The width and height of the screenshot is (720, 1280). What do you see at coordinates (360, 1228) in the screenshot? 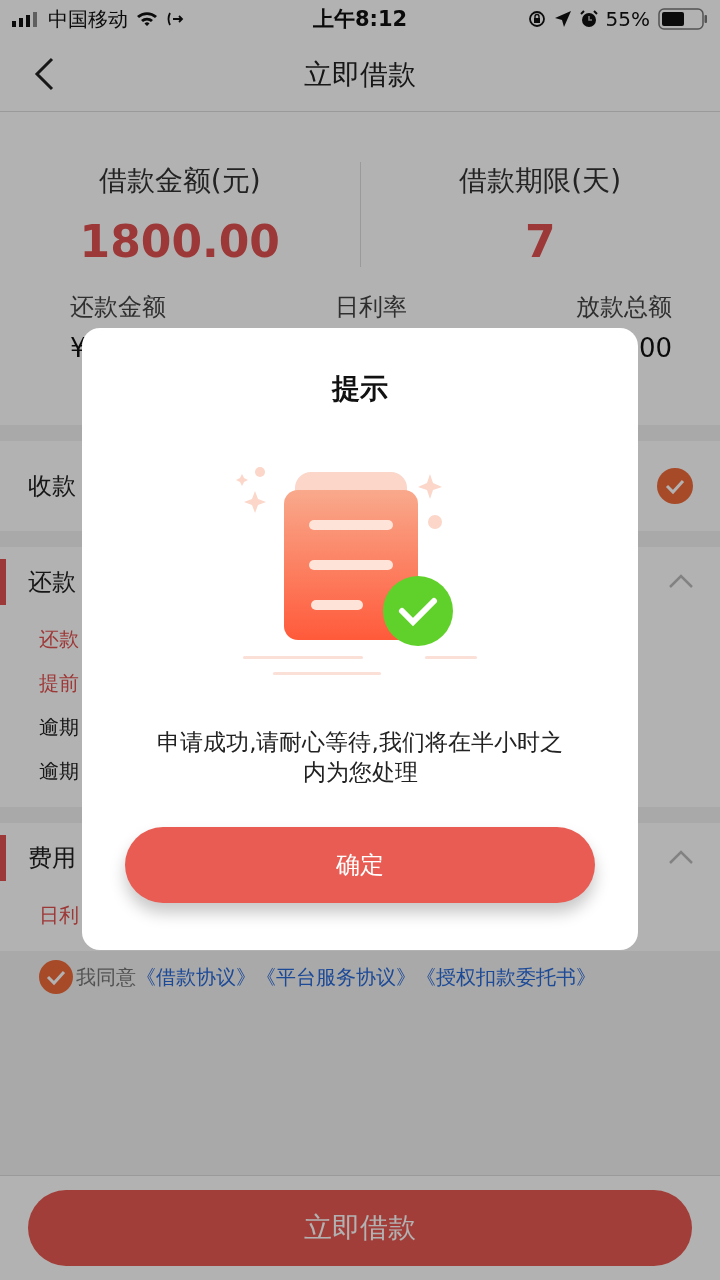
I see `submit-button: 立即借款` at bounding box center [360, 1228].